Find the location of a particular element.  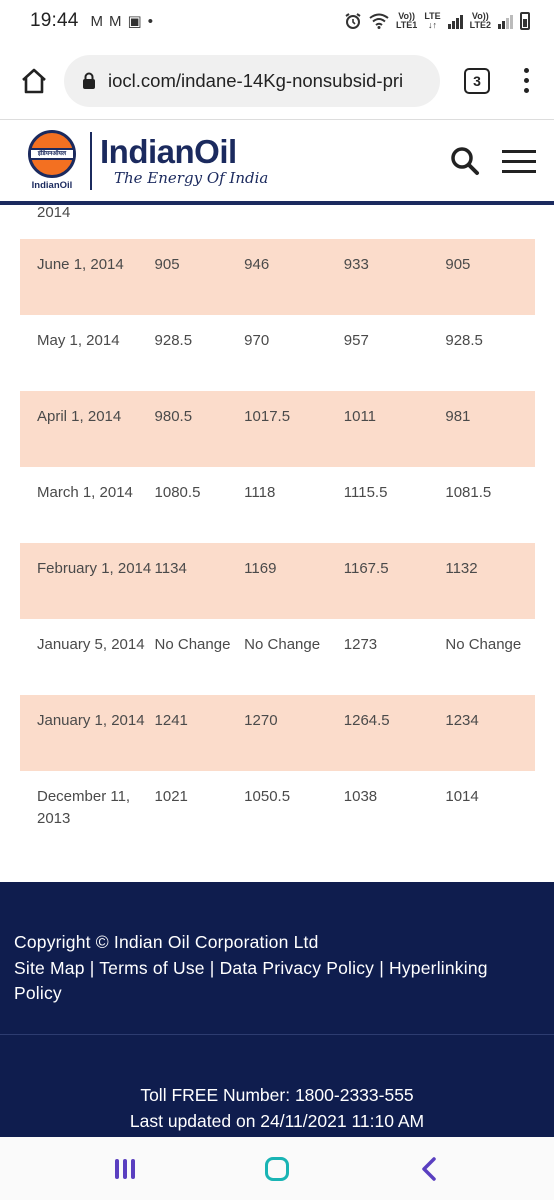

system-nav-bar is located at coordinates (277, 1168).